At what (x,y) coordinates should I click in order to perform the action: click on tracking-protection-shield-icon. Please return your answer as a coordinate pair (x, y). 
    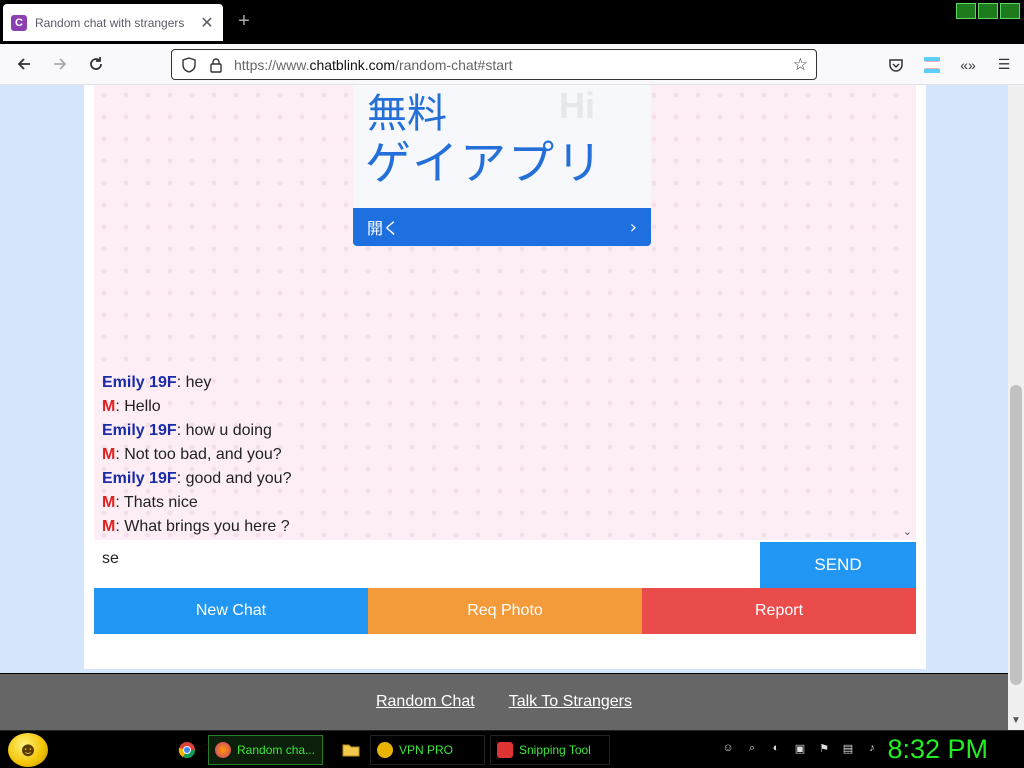
    Looking at the image, I should click on (189, 65).